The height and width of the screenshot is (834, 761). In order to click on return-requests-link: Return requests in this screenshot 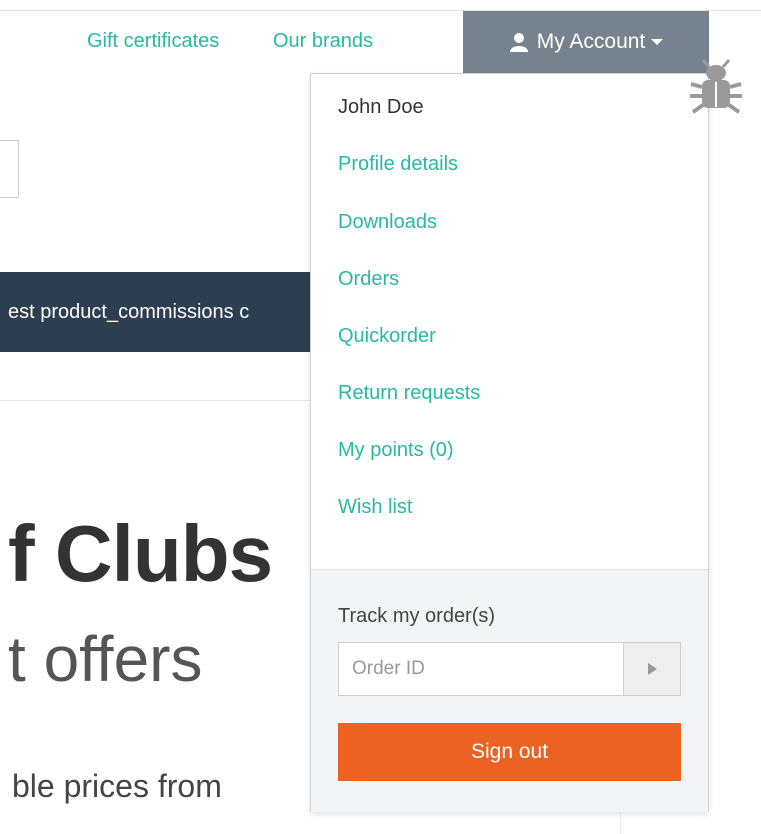, I will do `click(409, 393)`.